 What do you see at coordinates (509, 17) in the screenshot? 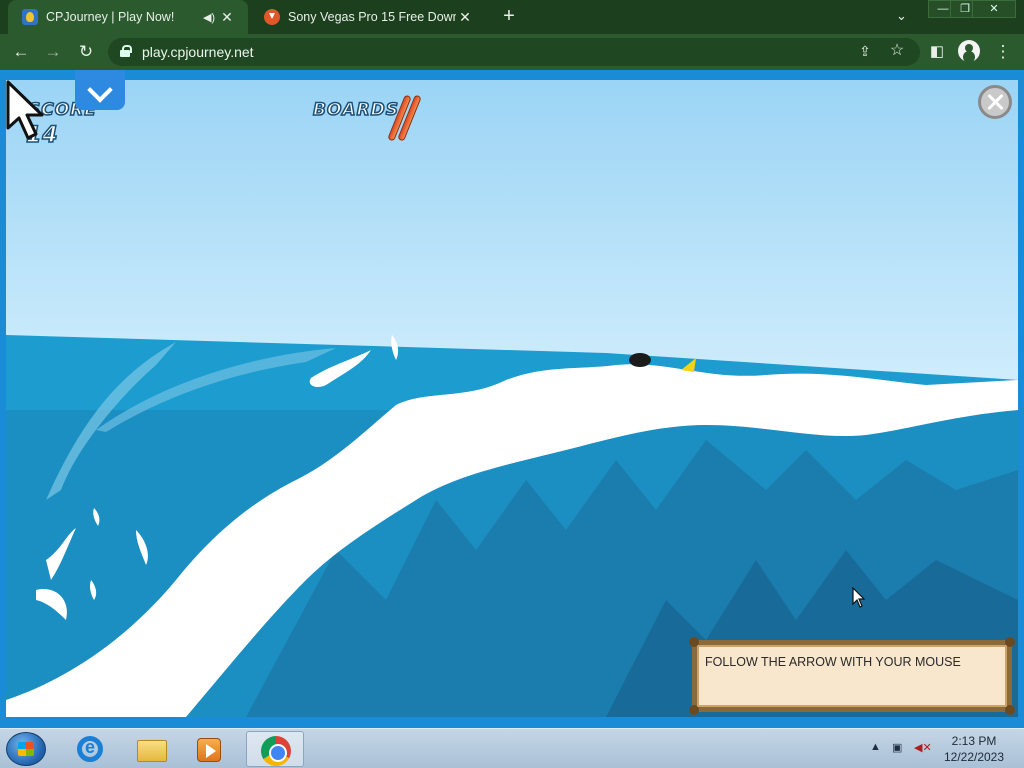
I see `new-tab-button: +` at bounding box center [509, 17].